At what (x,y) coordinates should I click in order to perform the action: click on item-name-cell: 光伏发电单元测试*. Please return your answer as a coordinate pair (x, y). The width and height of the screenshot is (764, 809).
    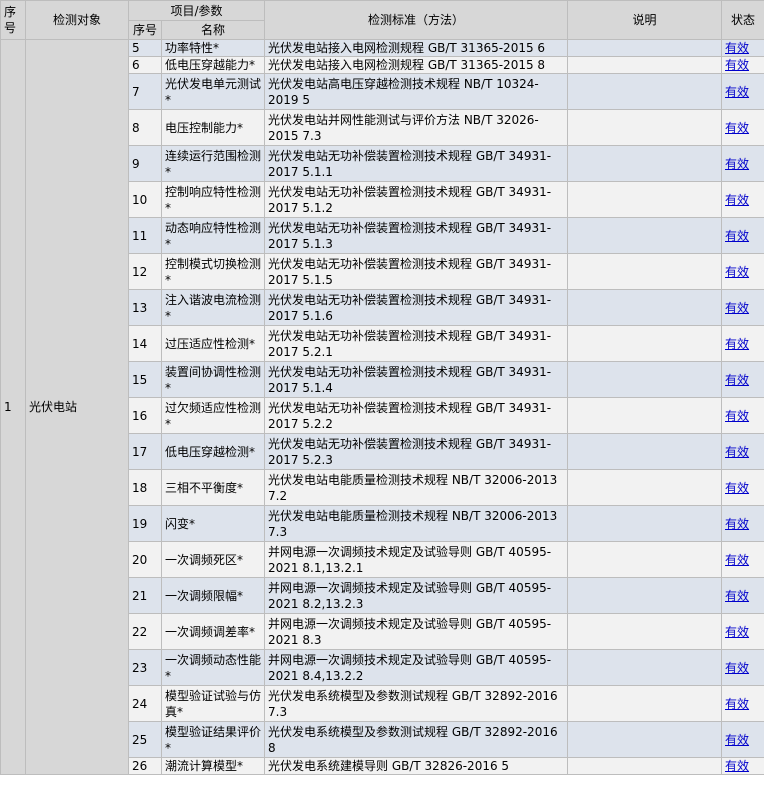
    Looking at the image, I should click on (213, 91).